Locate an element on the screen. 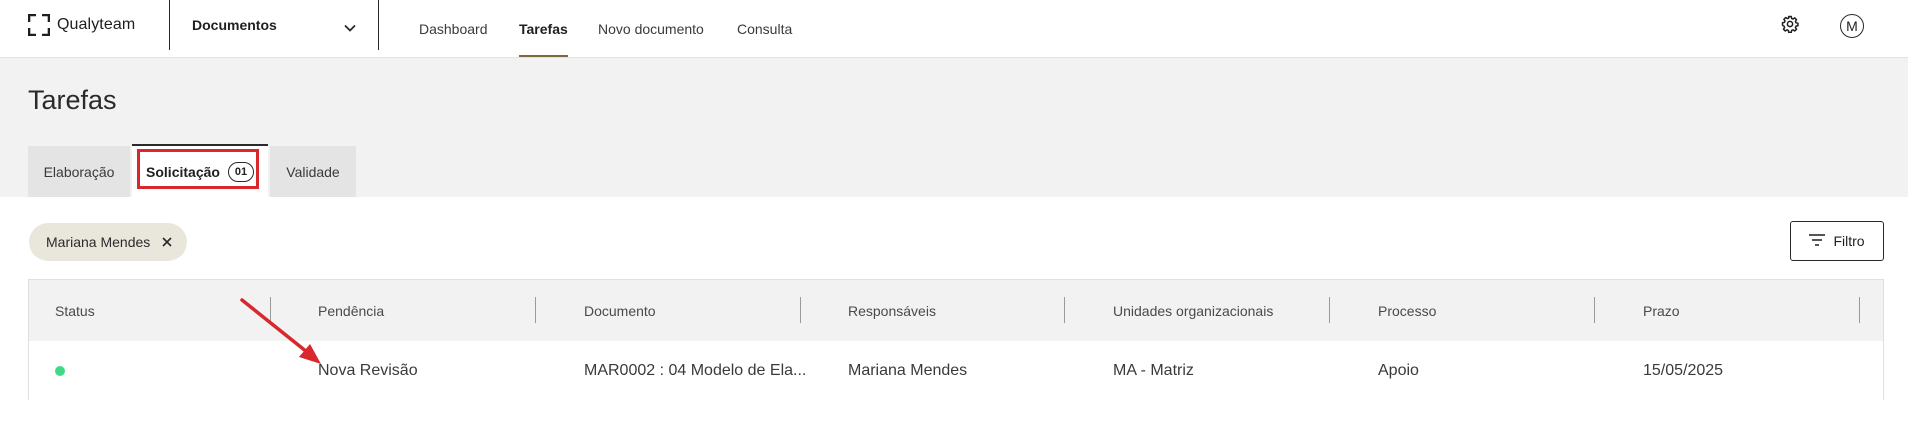  settings-button is located at coordinates (1790, 26).